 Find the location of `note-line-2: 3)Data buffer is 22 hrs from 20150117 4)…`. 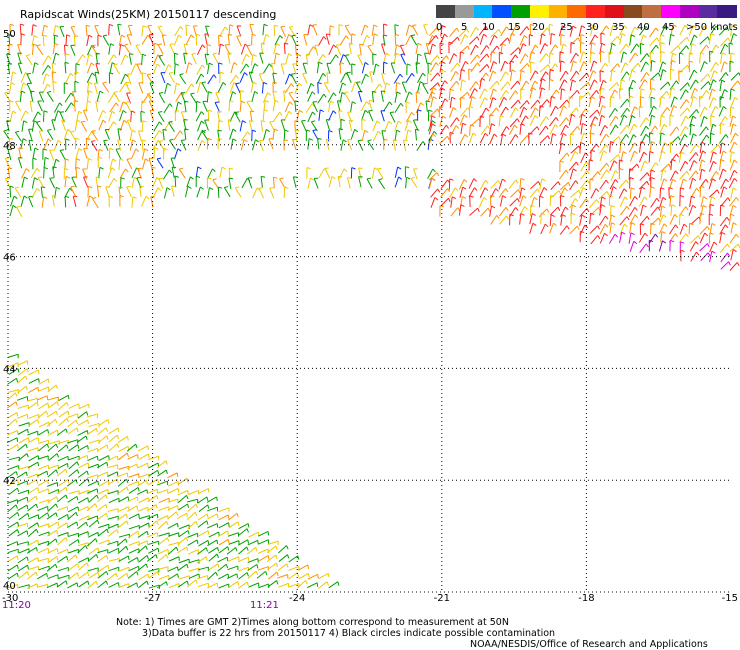

note-line-2: 3)Data buffer is 22 hrs from 20150117 4)… is located at coordinates (349, 633).